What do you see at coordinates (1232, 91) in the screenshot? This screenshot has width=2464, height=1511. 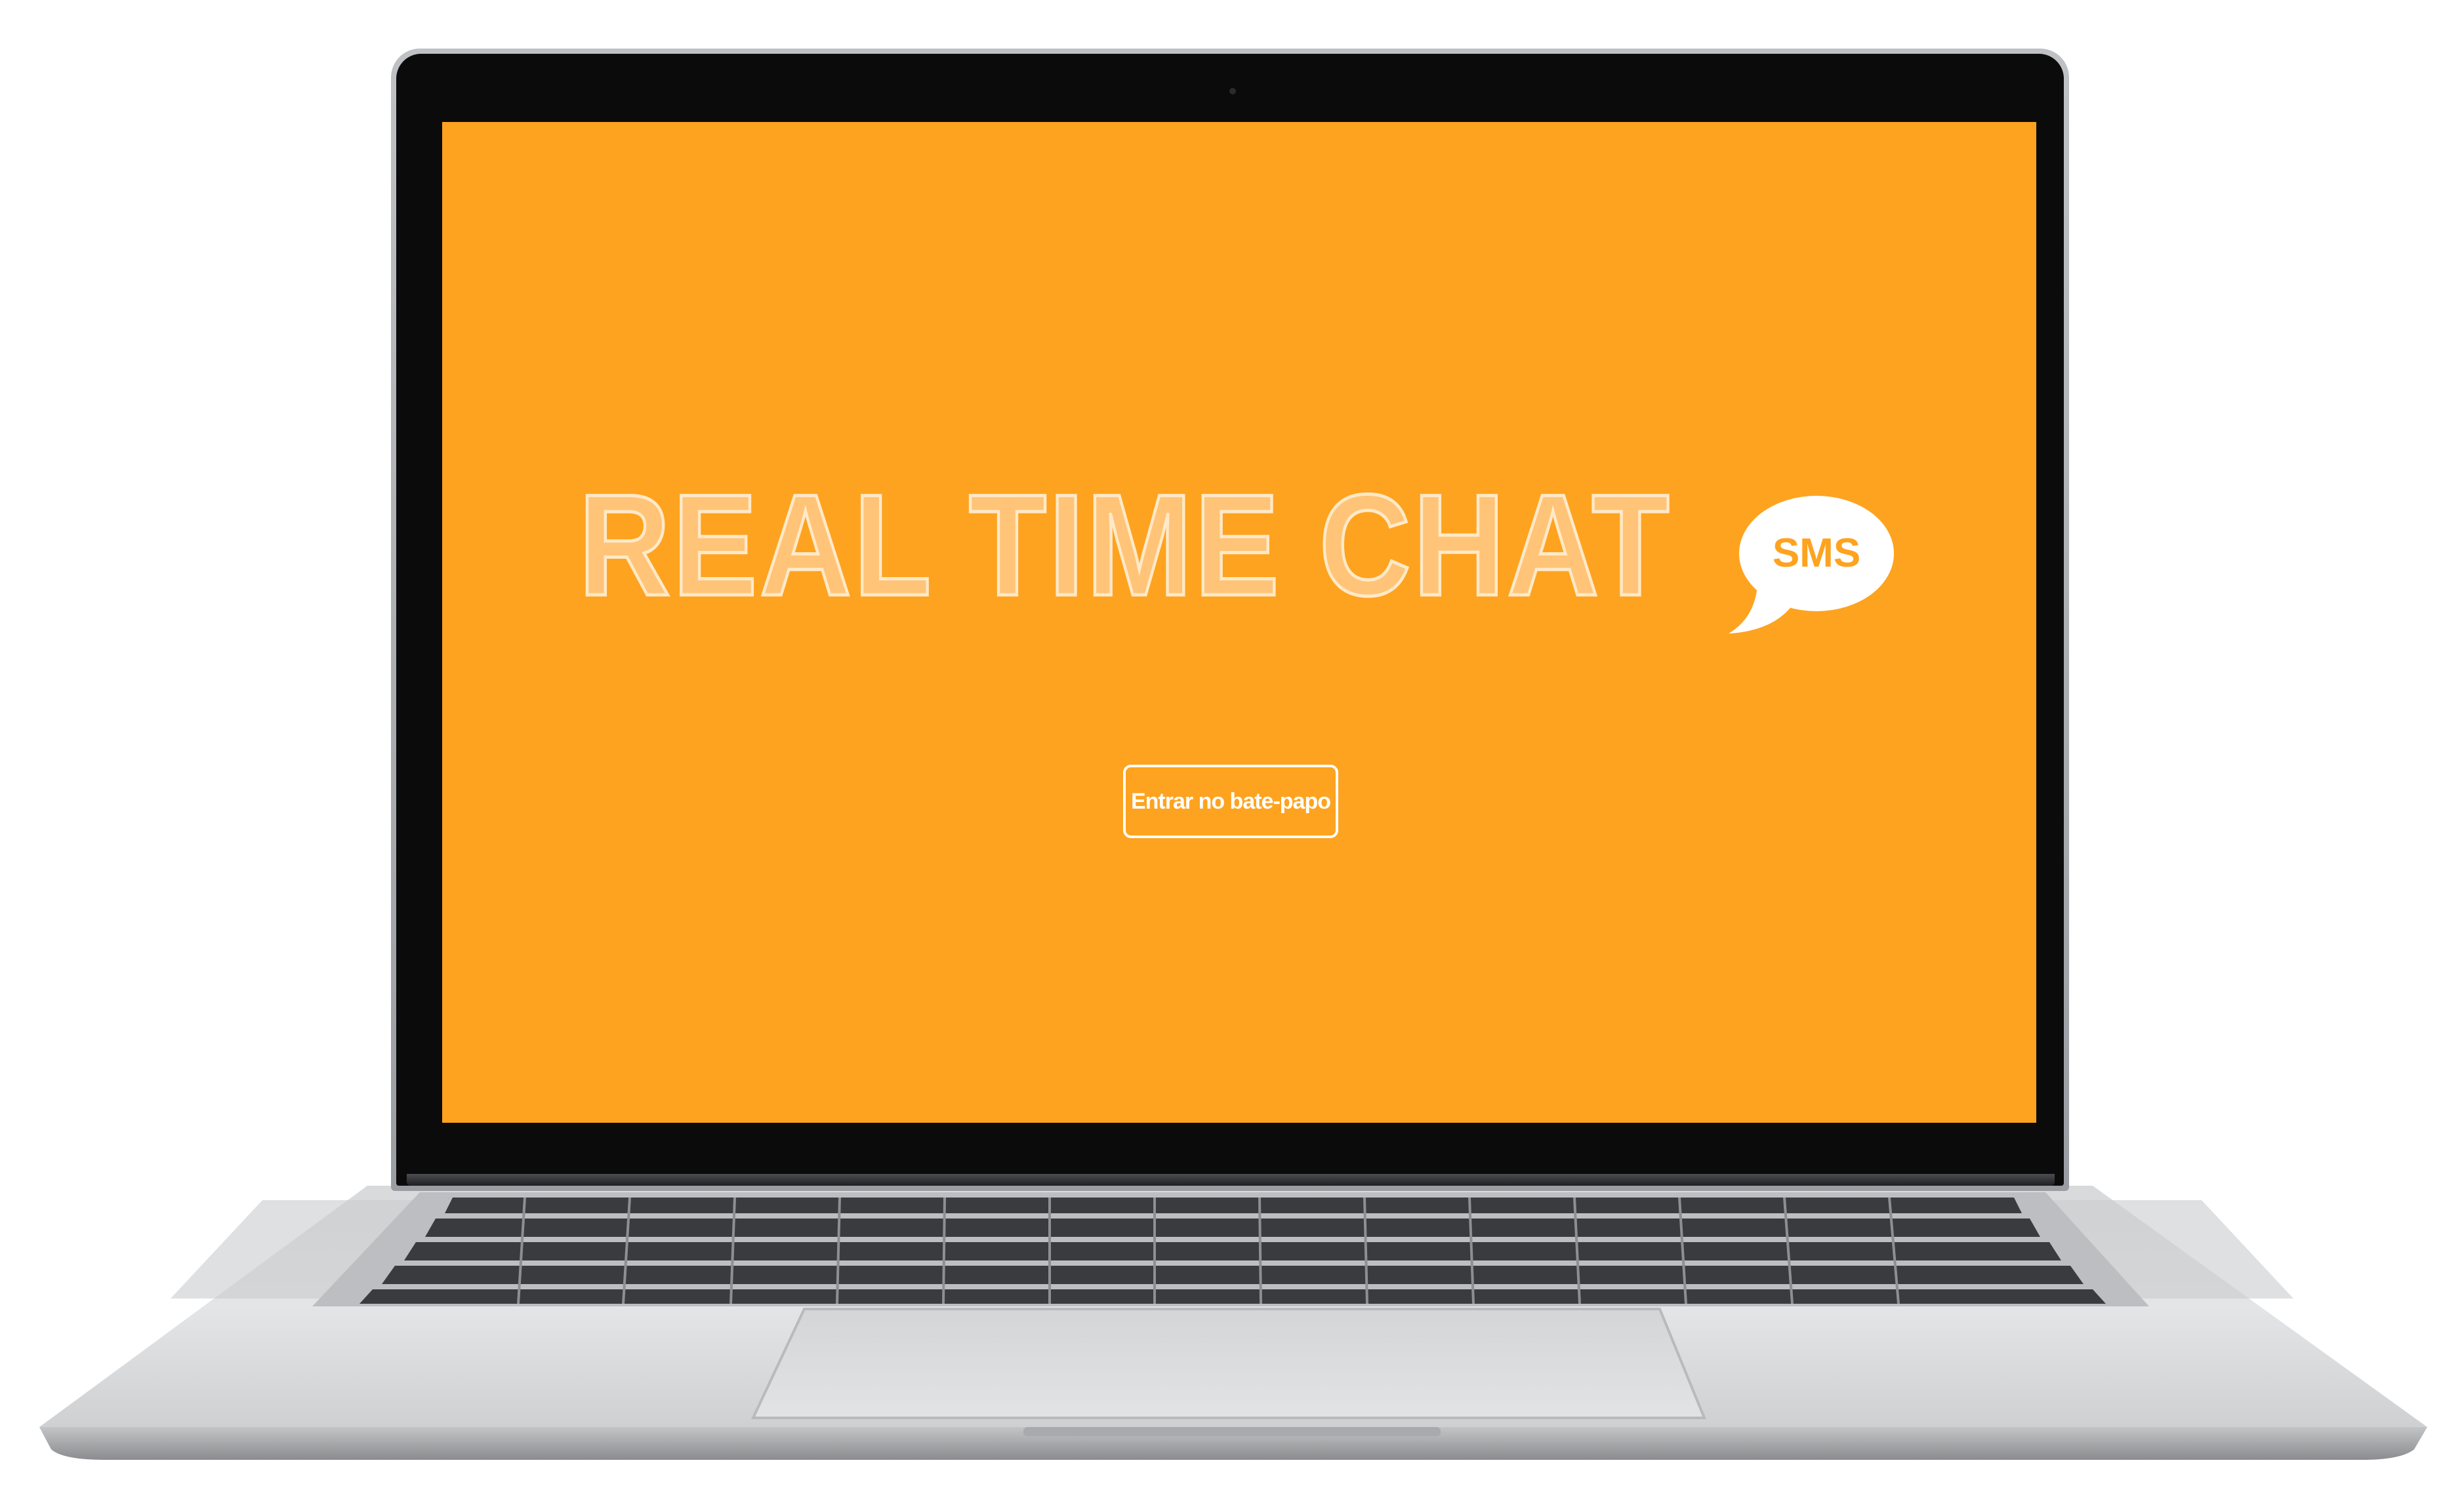 I see `webcam-icon` at bounding box center [1232, 91].